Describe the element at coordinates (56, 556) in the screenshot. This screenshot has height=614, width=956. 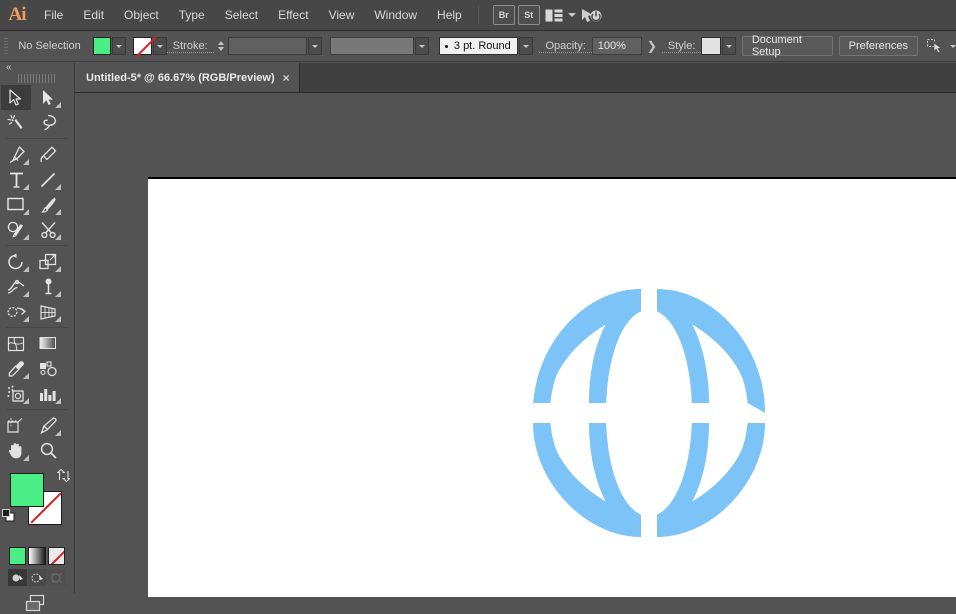
I see `none-mode-button` at that location.